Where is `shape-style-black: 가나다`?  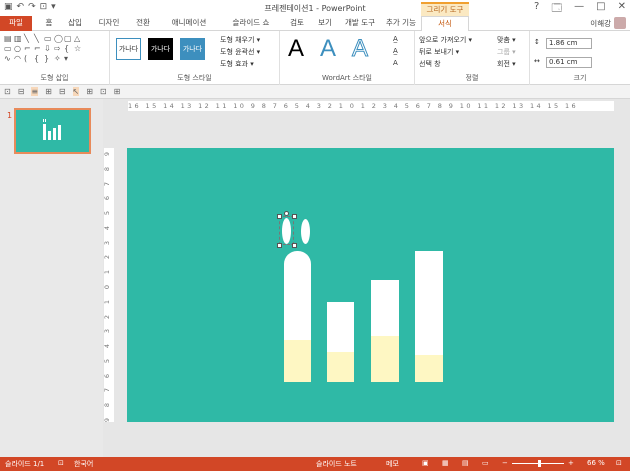 shape-style-black: 가나다 is located at coordinates (160, 49).